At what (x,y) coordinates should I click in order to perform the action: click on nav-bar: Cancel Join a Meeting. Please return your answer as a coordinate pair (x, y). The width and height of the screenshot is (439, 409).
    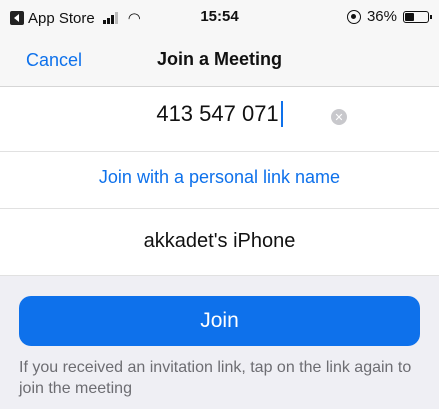
    Looking at the image, I should click on (219, 61).